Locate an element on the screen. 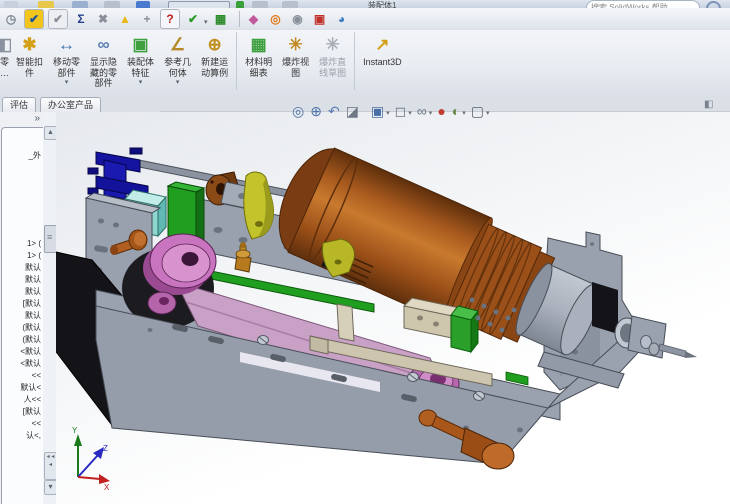 The width and height of the screenshot is (730, 504). pane-toggle-icon: ◧ is located at coordinates (708, 104).